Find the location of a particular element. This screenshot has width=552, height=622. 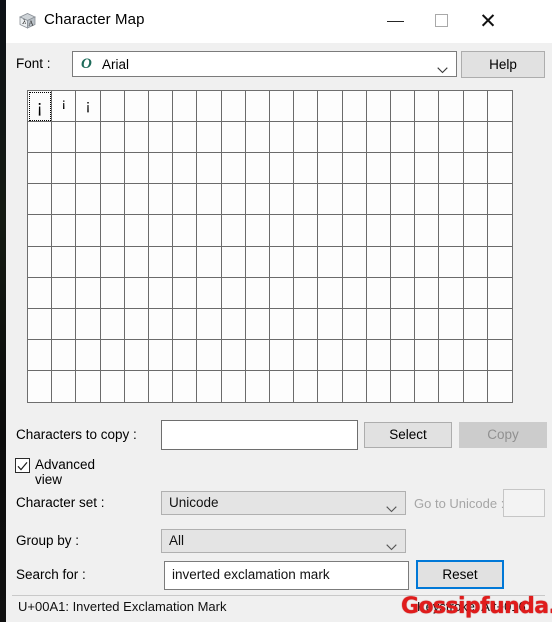

group-by-combobox: All is located at coordinates (283, 541).